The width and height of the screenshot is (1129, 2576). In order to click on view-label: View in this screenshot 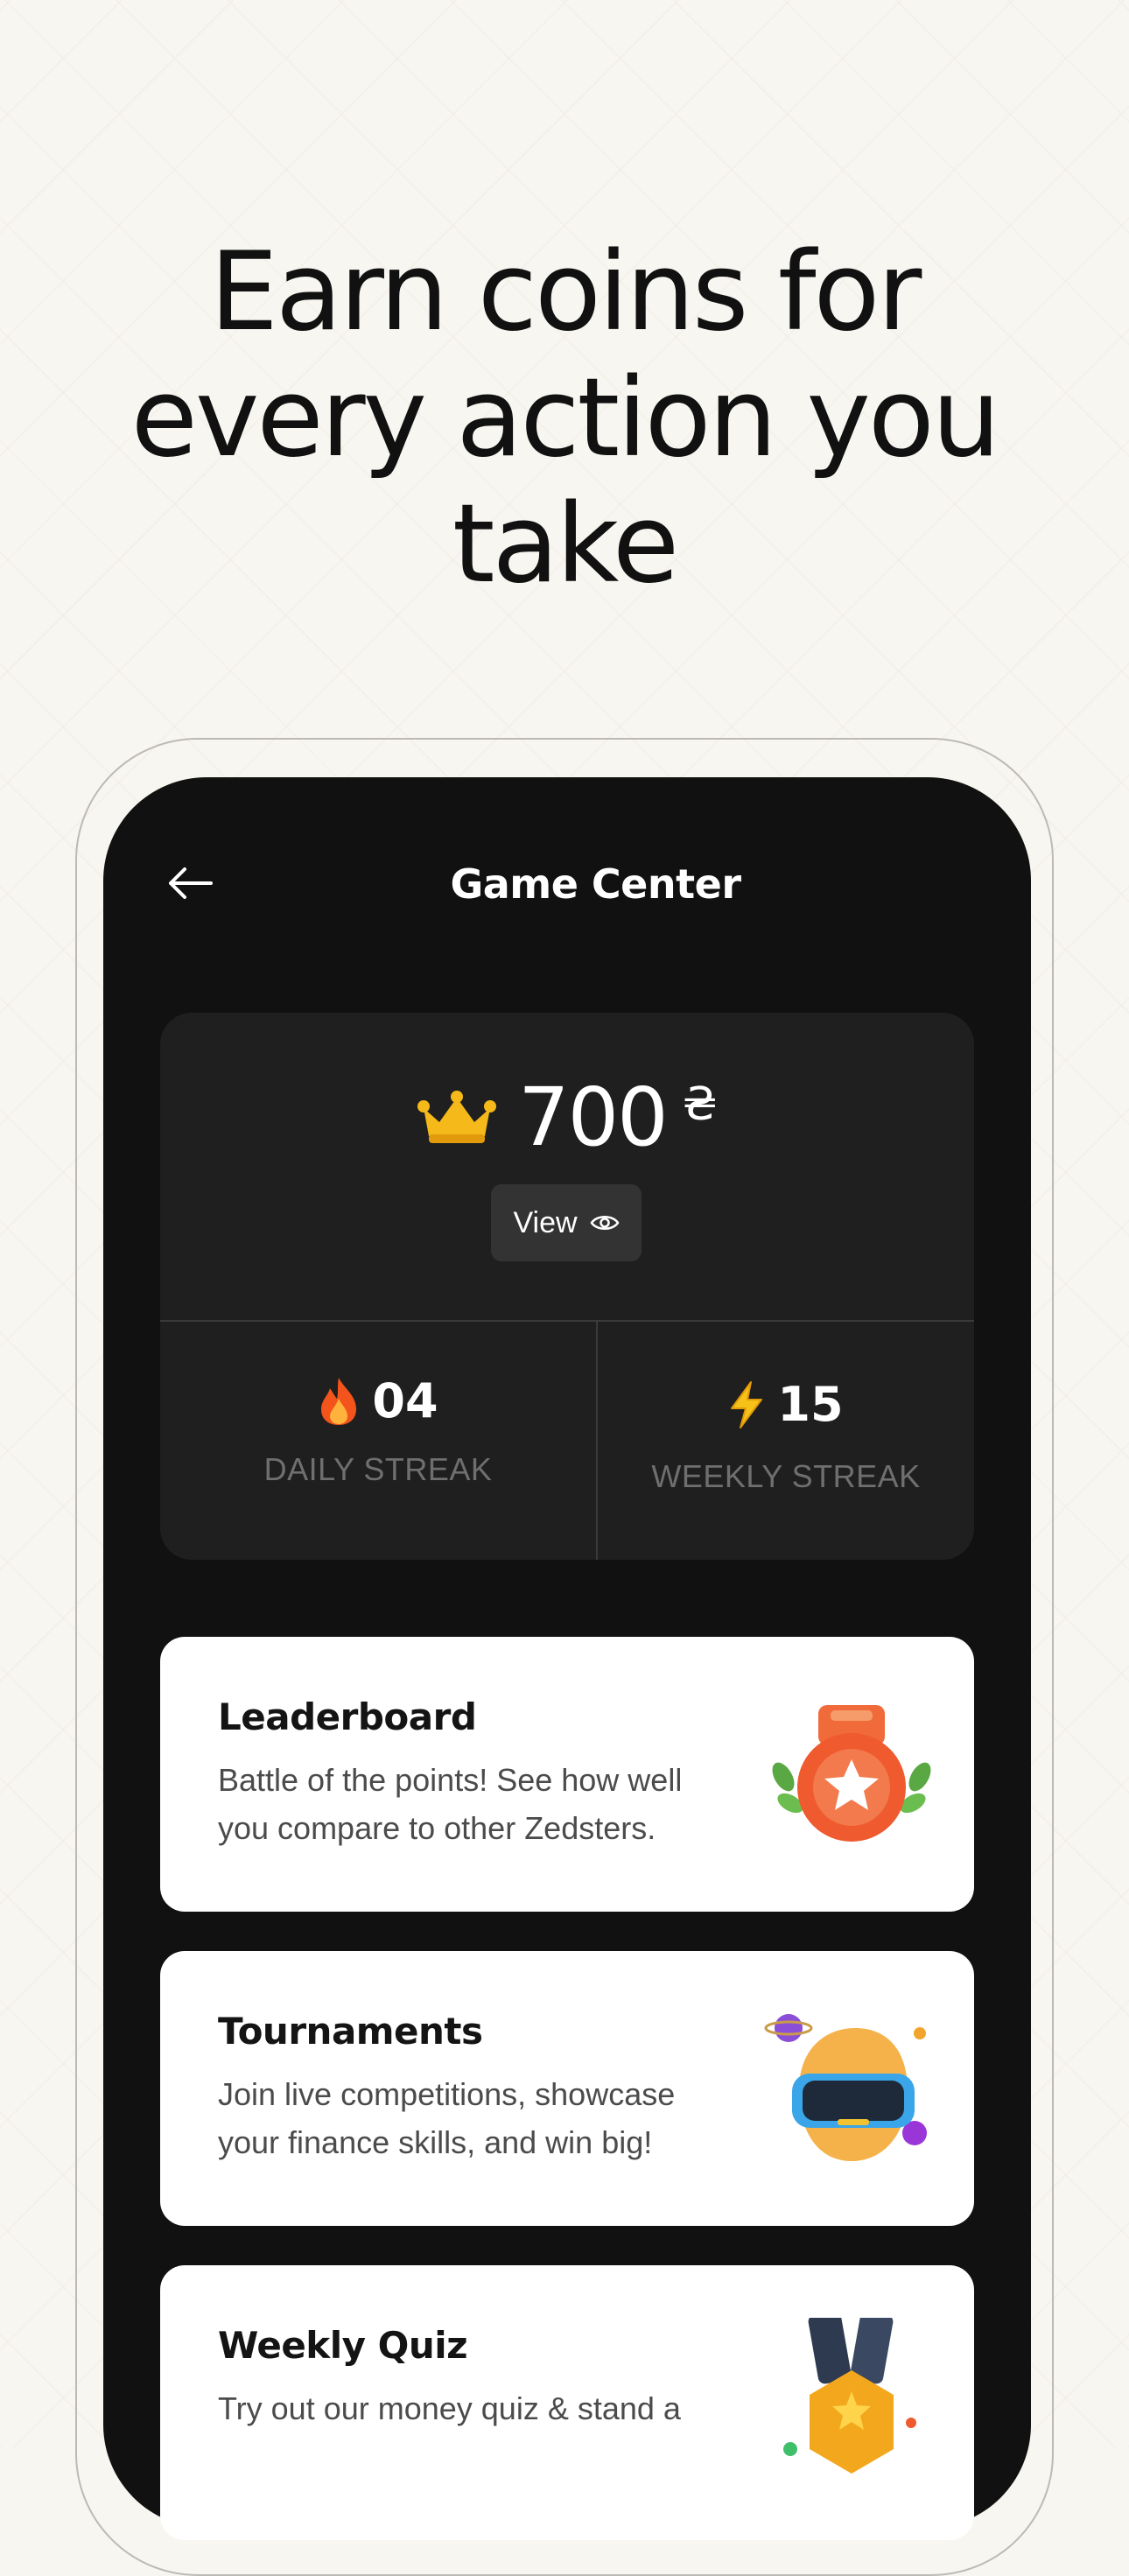, I will do `click(545, 1222)`.